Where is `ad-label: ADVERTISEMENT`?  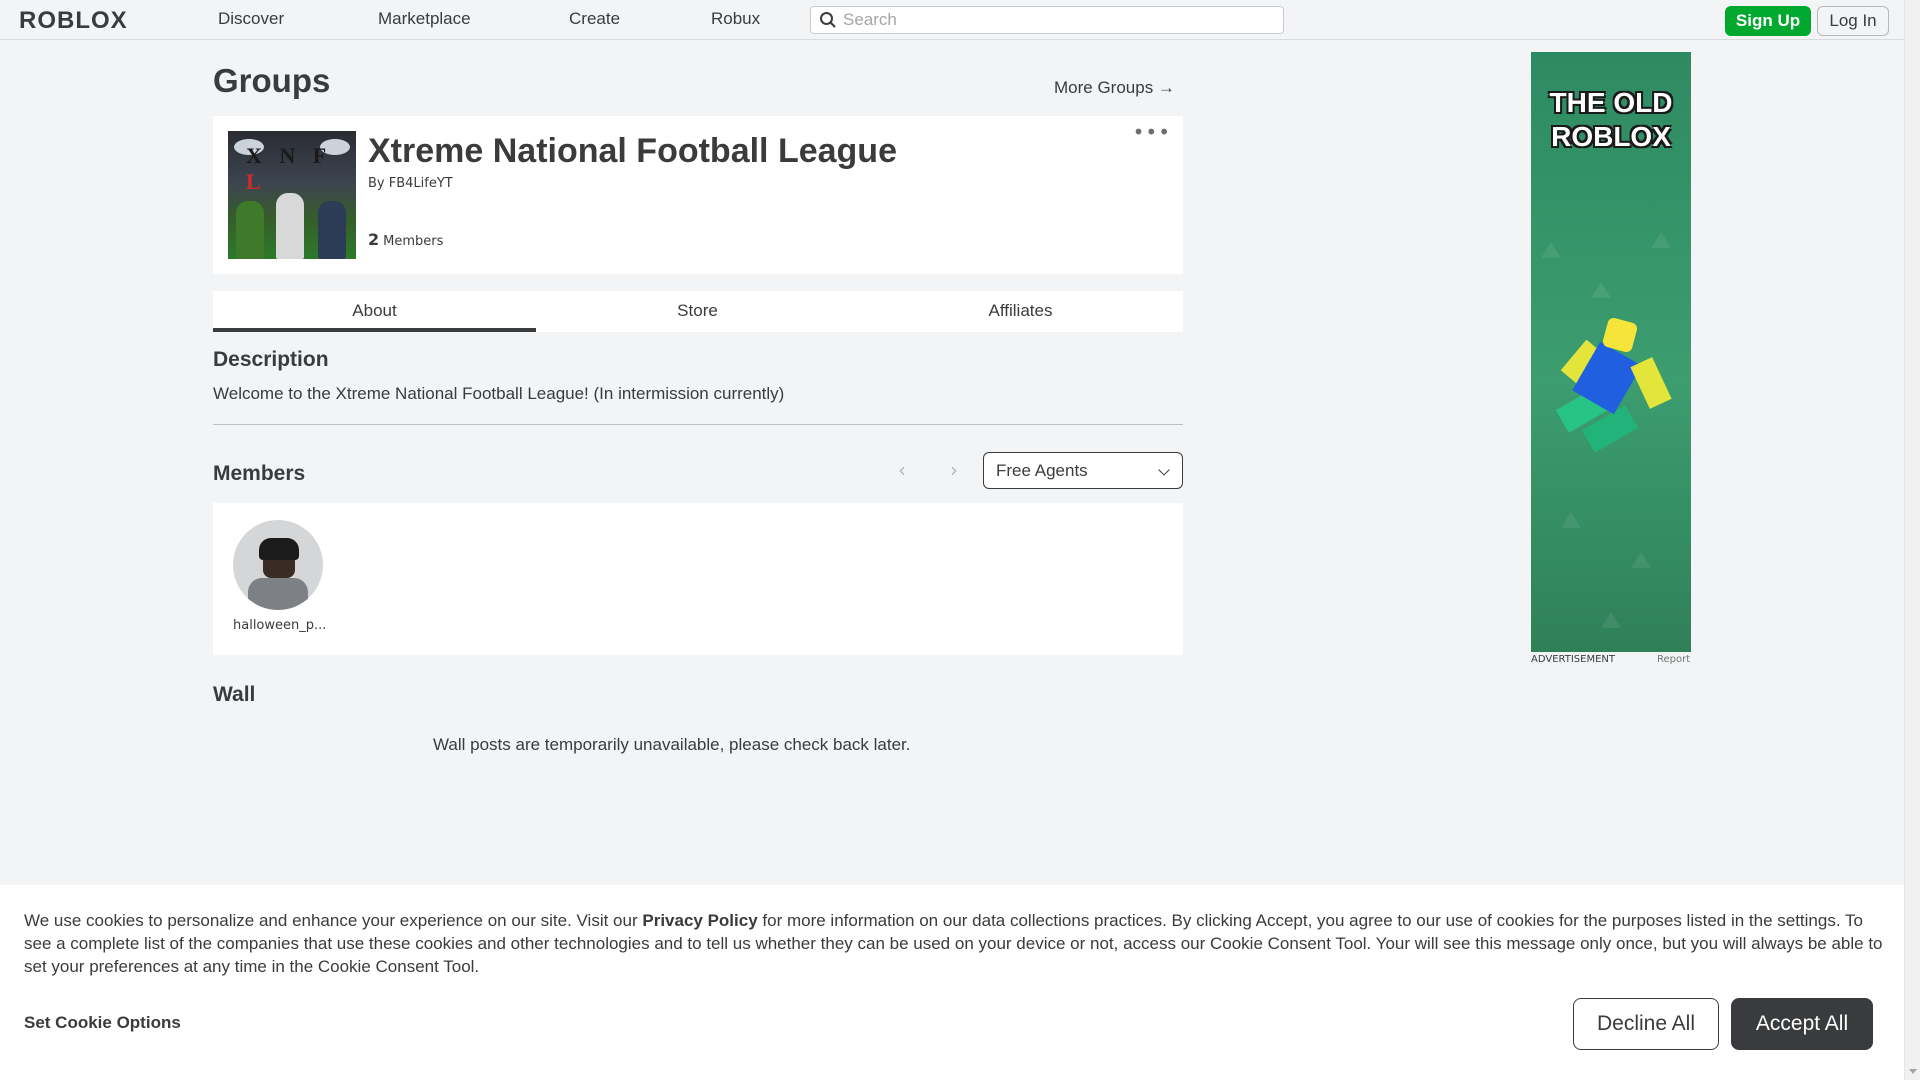
ad-label: ADVERTISEMENT is located at coordinates (1573, 659).